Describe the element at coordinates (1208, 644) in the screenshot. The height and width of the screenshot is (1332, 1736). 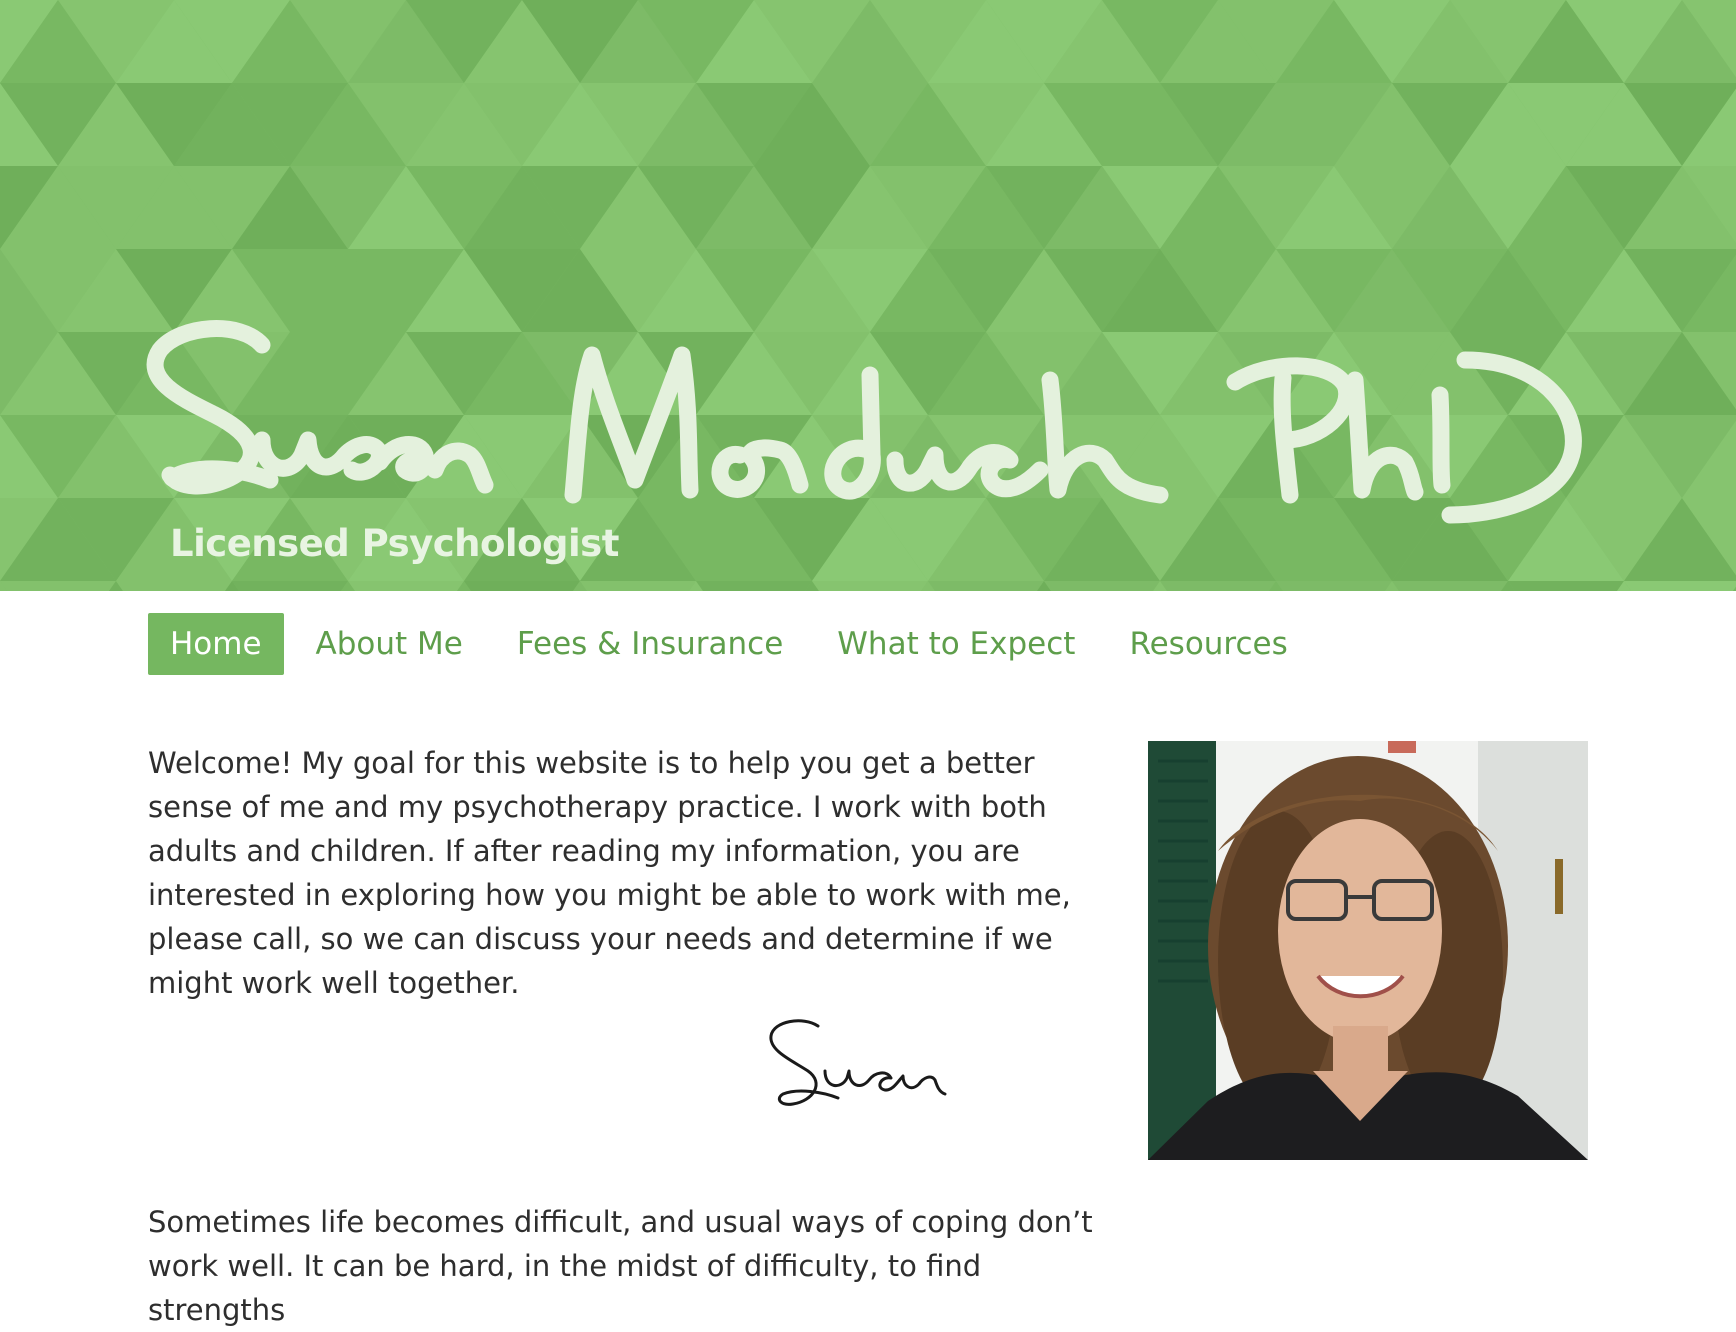
I see `nav-item-resources: Resources` at that location.